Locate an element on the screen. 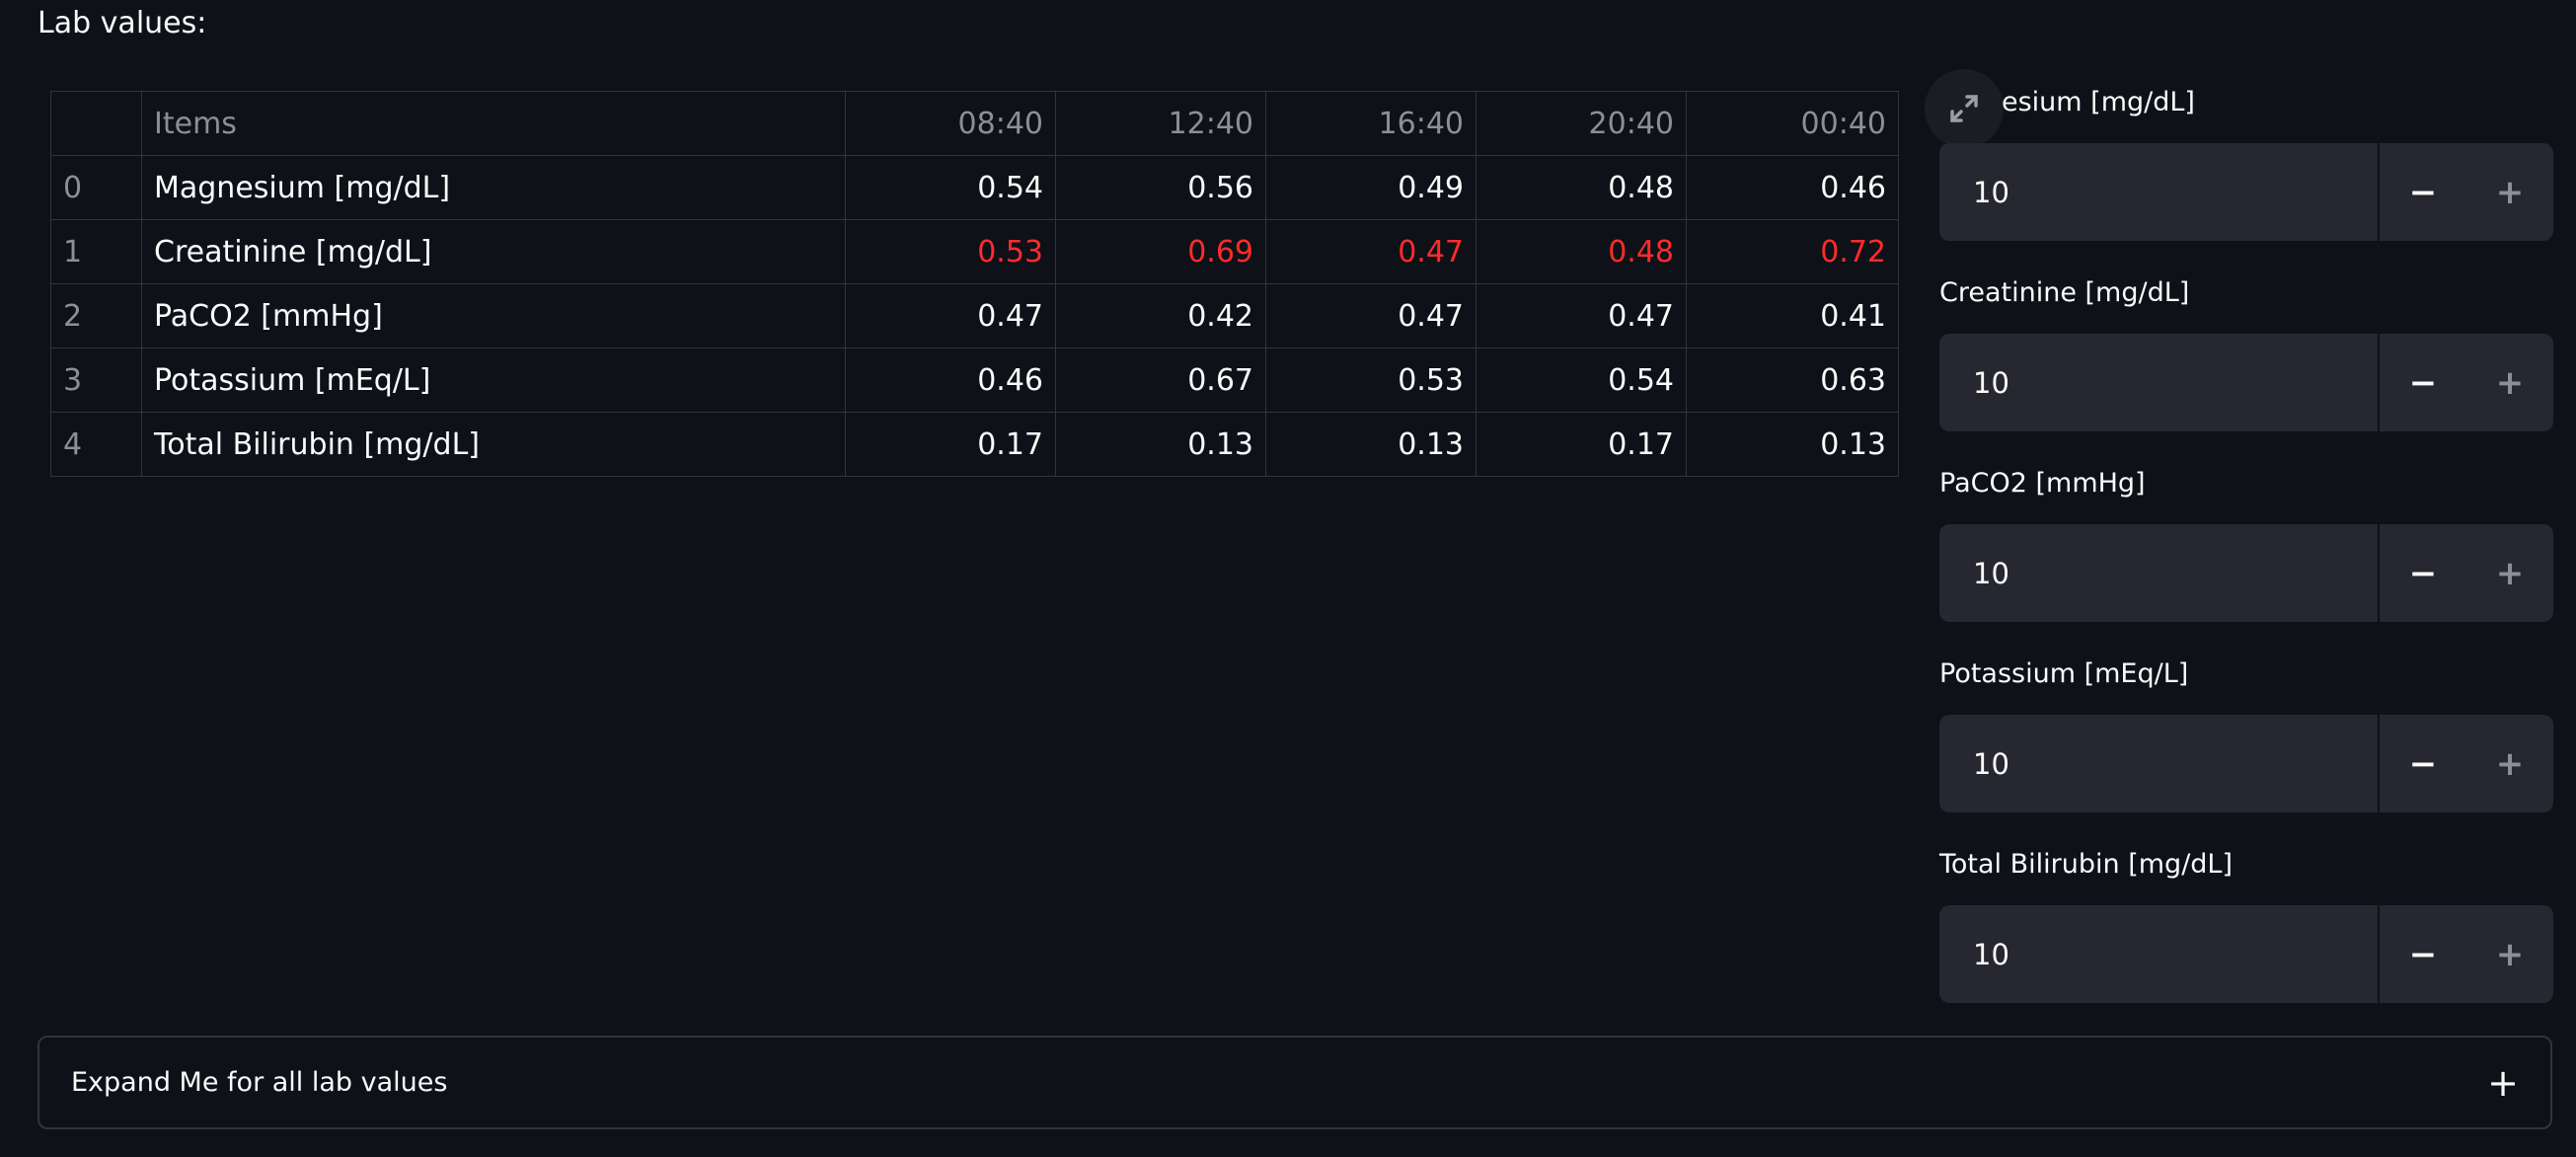 The width and height of the screenshot is (2576, 1157). item-name-cell: PaCO2 [mmHg] is located at coordinates (493, 315).